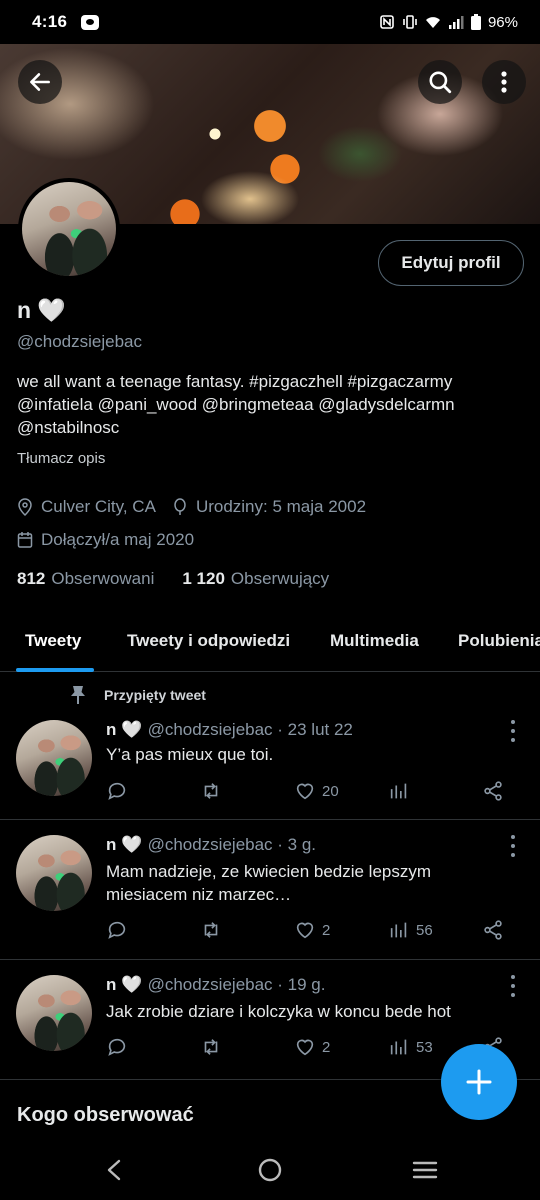 Image resolution: width=540 pixels, height=1200 pixels. What do you see at coordinates (190, 754) in the screenshot?
I see `tweet-text: Y’a pas mieux que toi.` at bounding box center [190, 754].